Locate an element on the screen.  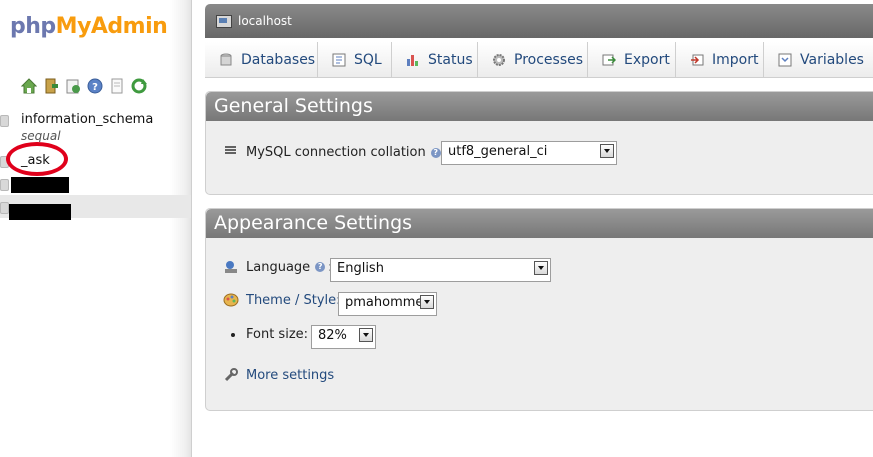
theme-row: Theme / Style: is located at coordinates (282, 300).